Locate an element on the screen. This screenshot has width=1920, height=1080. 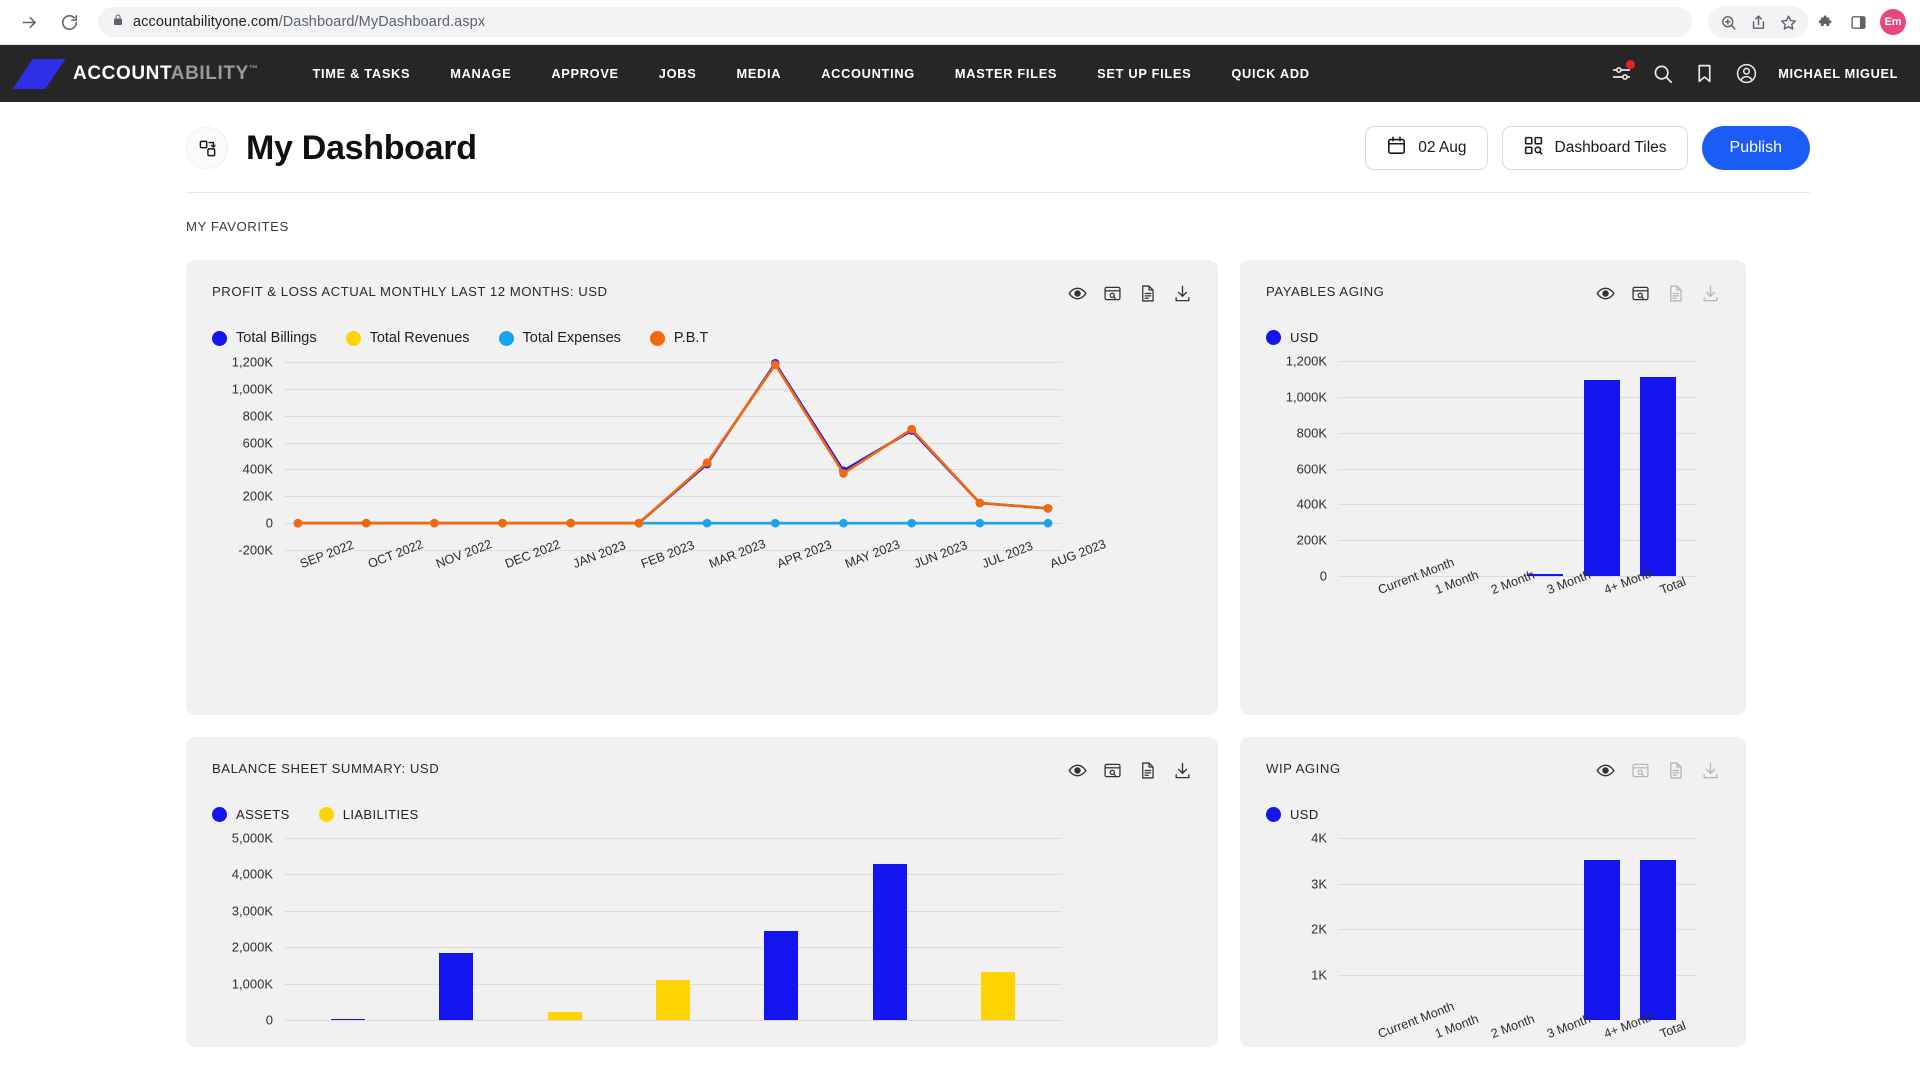
search-icon is located at coordinates (1663, 74).